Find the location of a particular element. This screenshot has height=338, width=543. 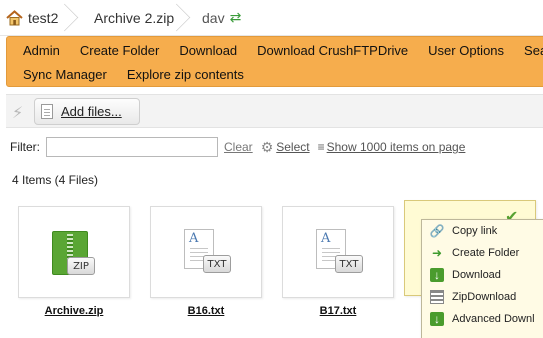

context-item-copy-link: 🔗 Copy link is located at coordinates (482, 231).